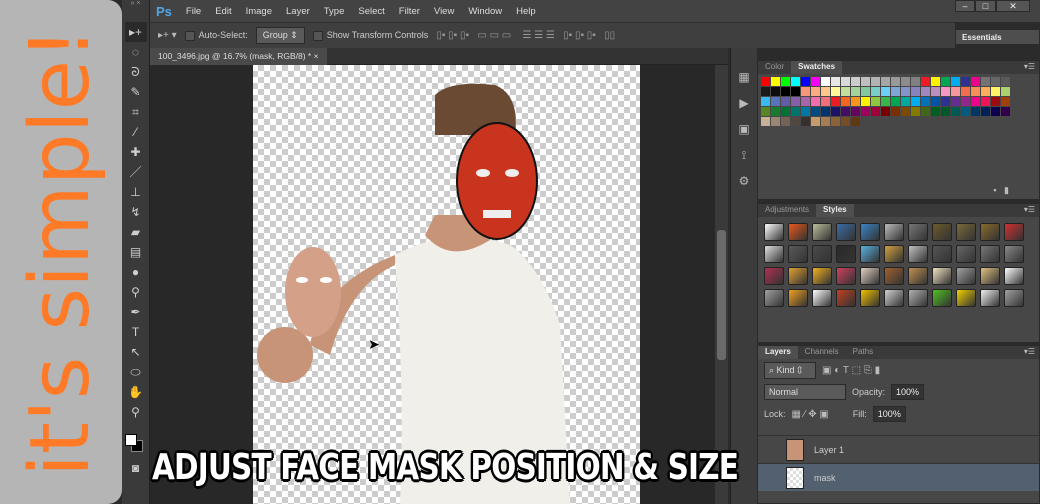  I want to click on close-tab-icon: ×, so click(316, 56).